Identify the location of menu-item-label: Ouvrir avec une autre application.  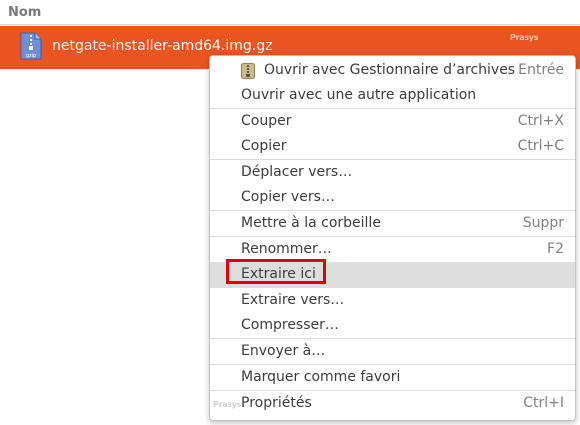
(359, 95).